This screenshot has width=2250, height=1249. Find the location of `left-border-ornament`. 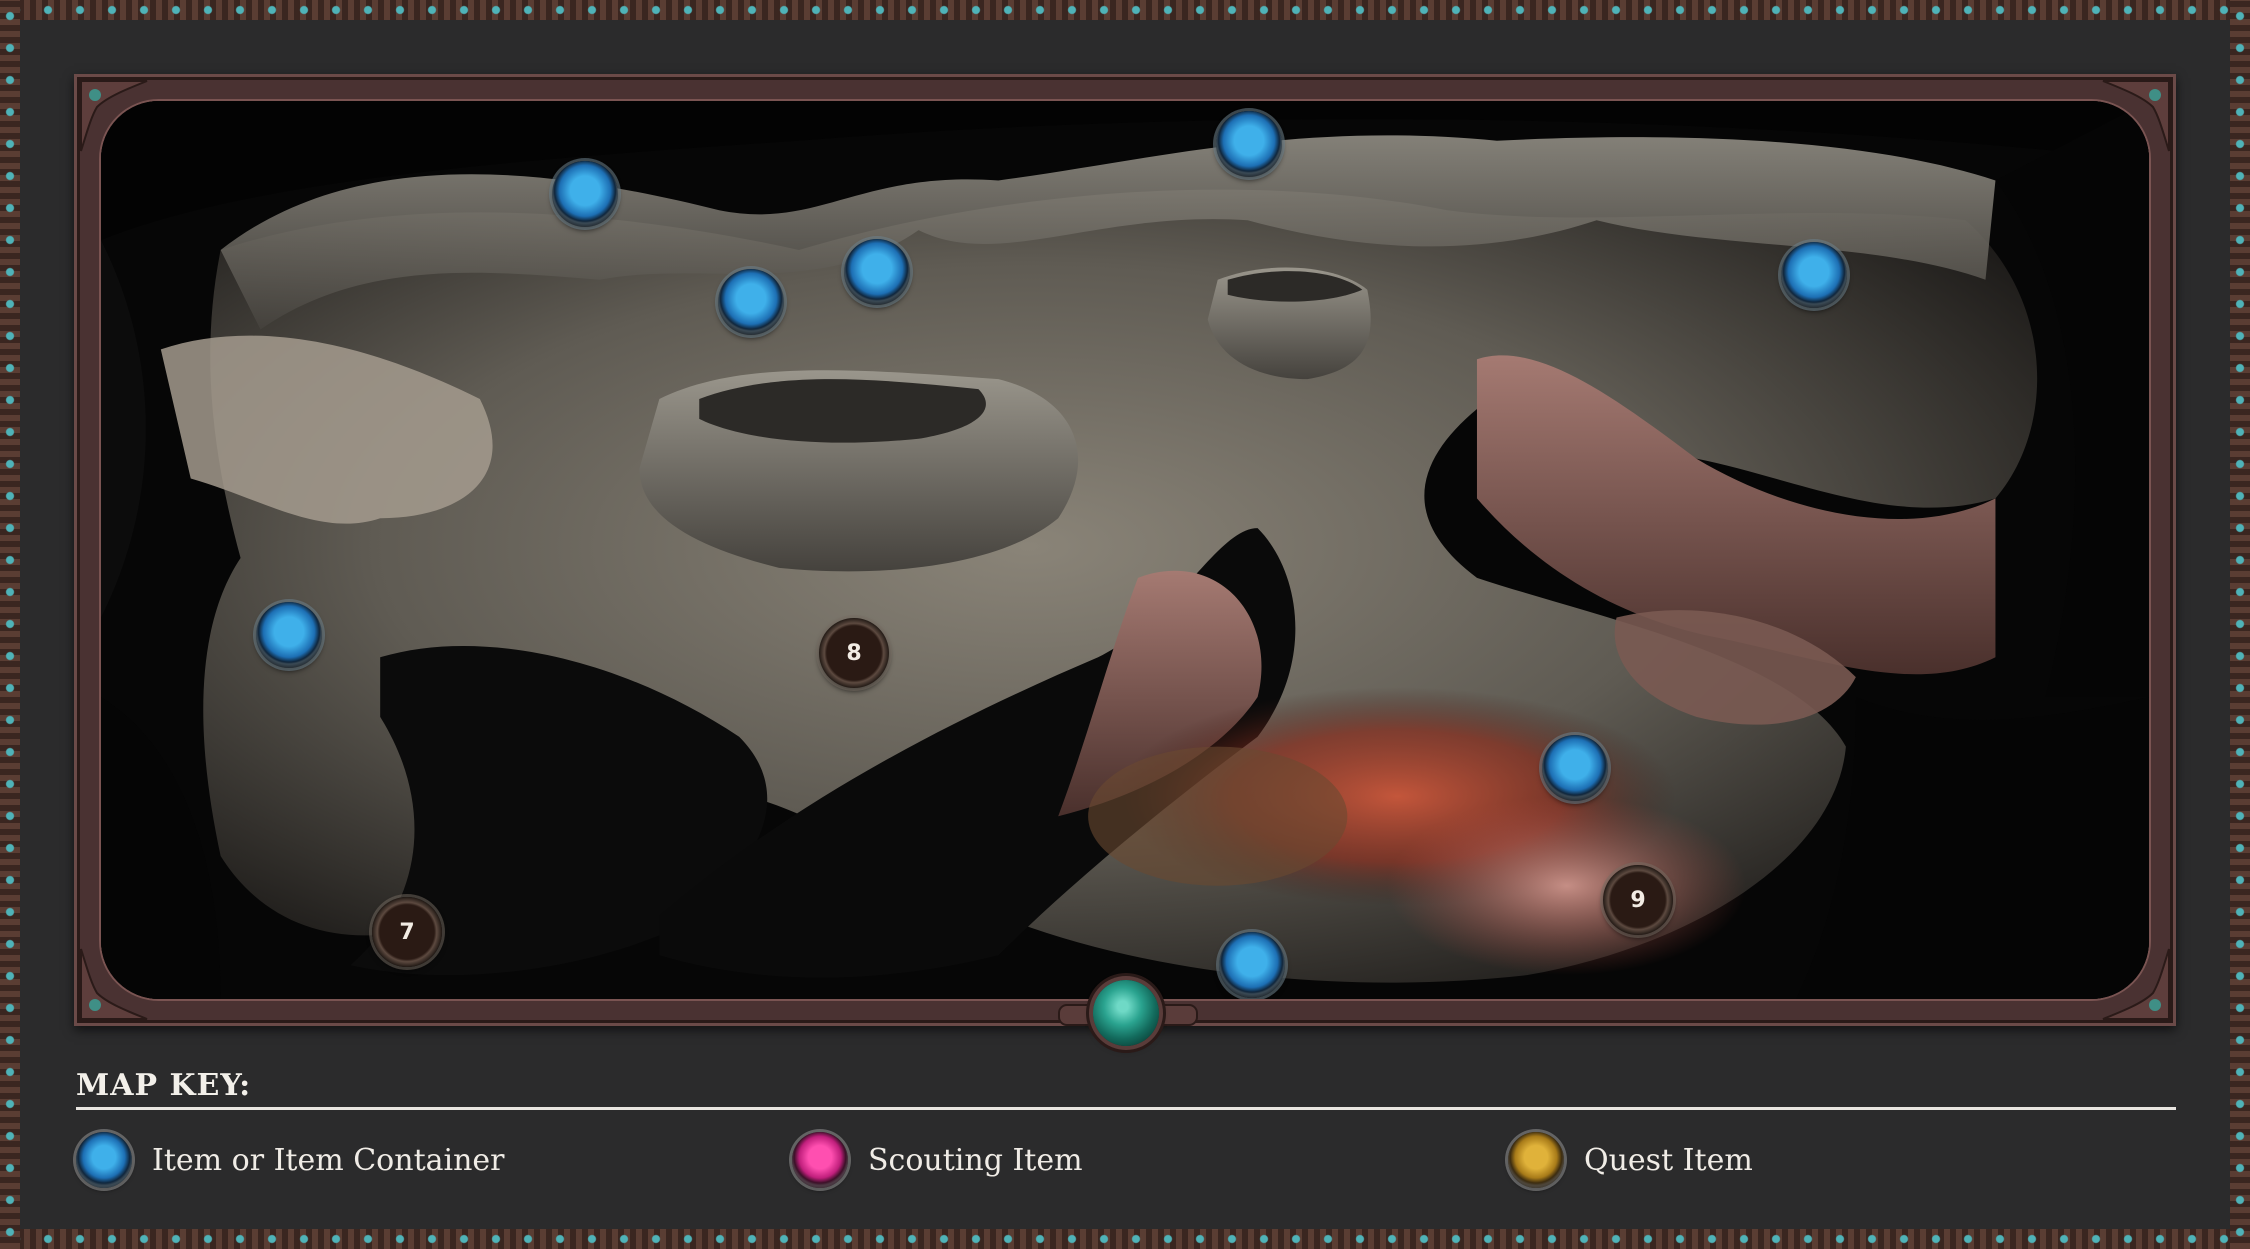

left-border-ornament is located at coordinates (10, 624).